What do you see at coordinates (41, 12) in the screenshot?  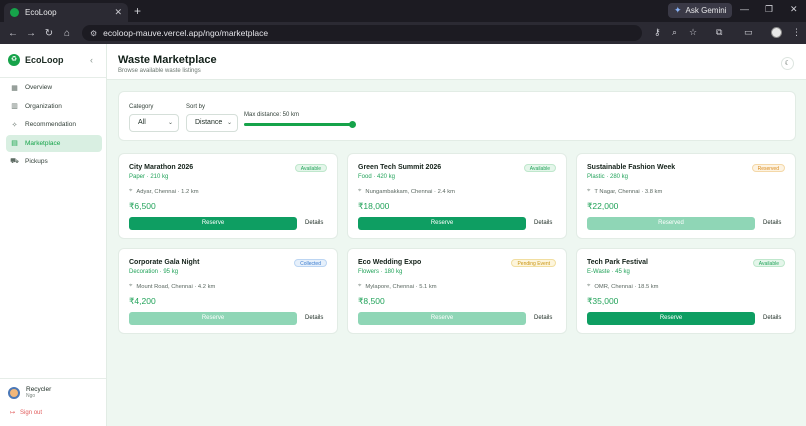 I see `tab-title: EcoLoop` at bounding box center [41, 12].